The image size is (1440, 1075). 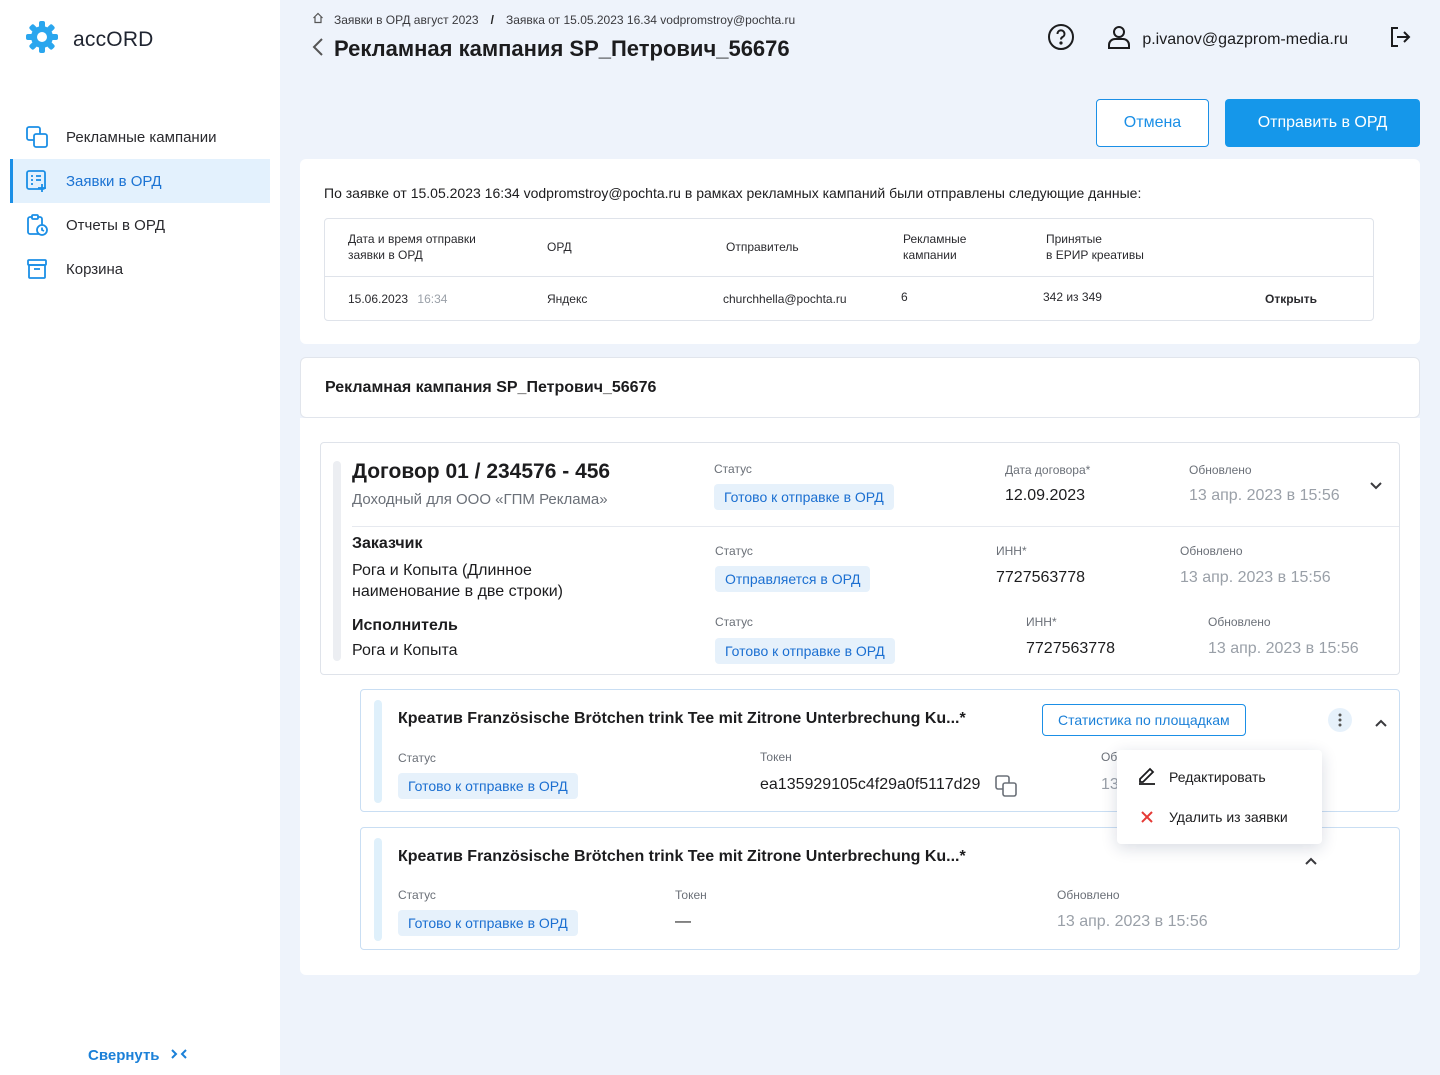 What do you see at coordinates (432, 299) in the screenshot?
I see `cell-time-value: 16:34` at bounding box center [432, 299].